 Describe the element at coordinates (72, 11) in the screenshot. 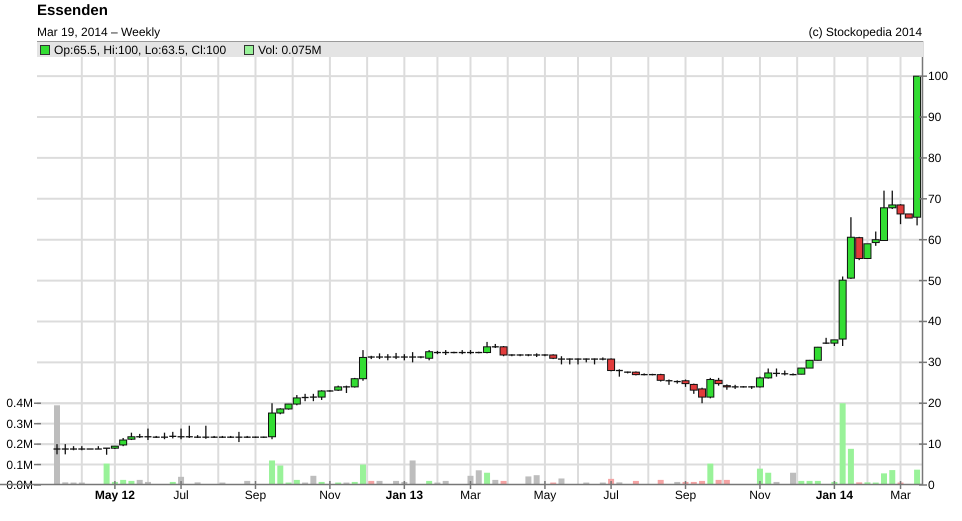

I see `chart-title: Essenden` at that location.